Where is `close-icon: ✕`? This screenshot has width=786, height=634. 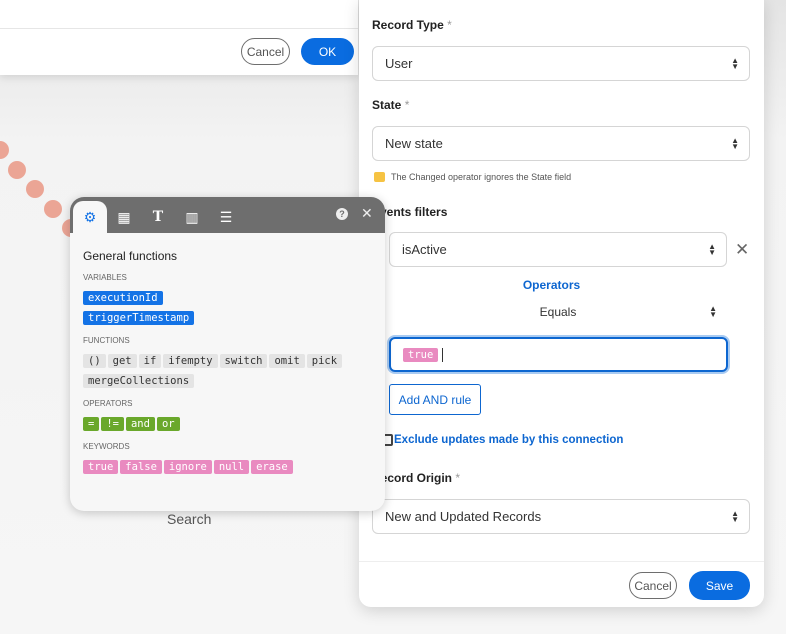
close-icon: ✕ is located at coordinates (367, 213).